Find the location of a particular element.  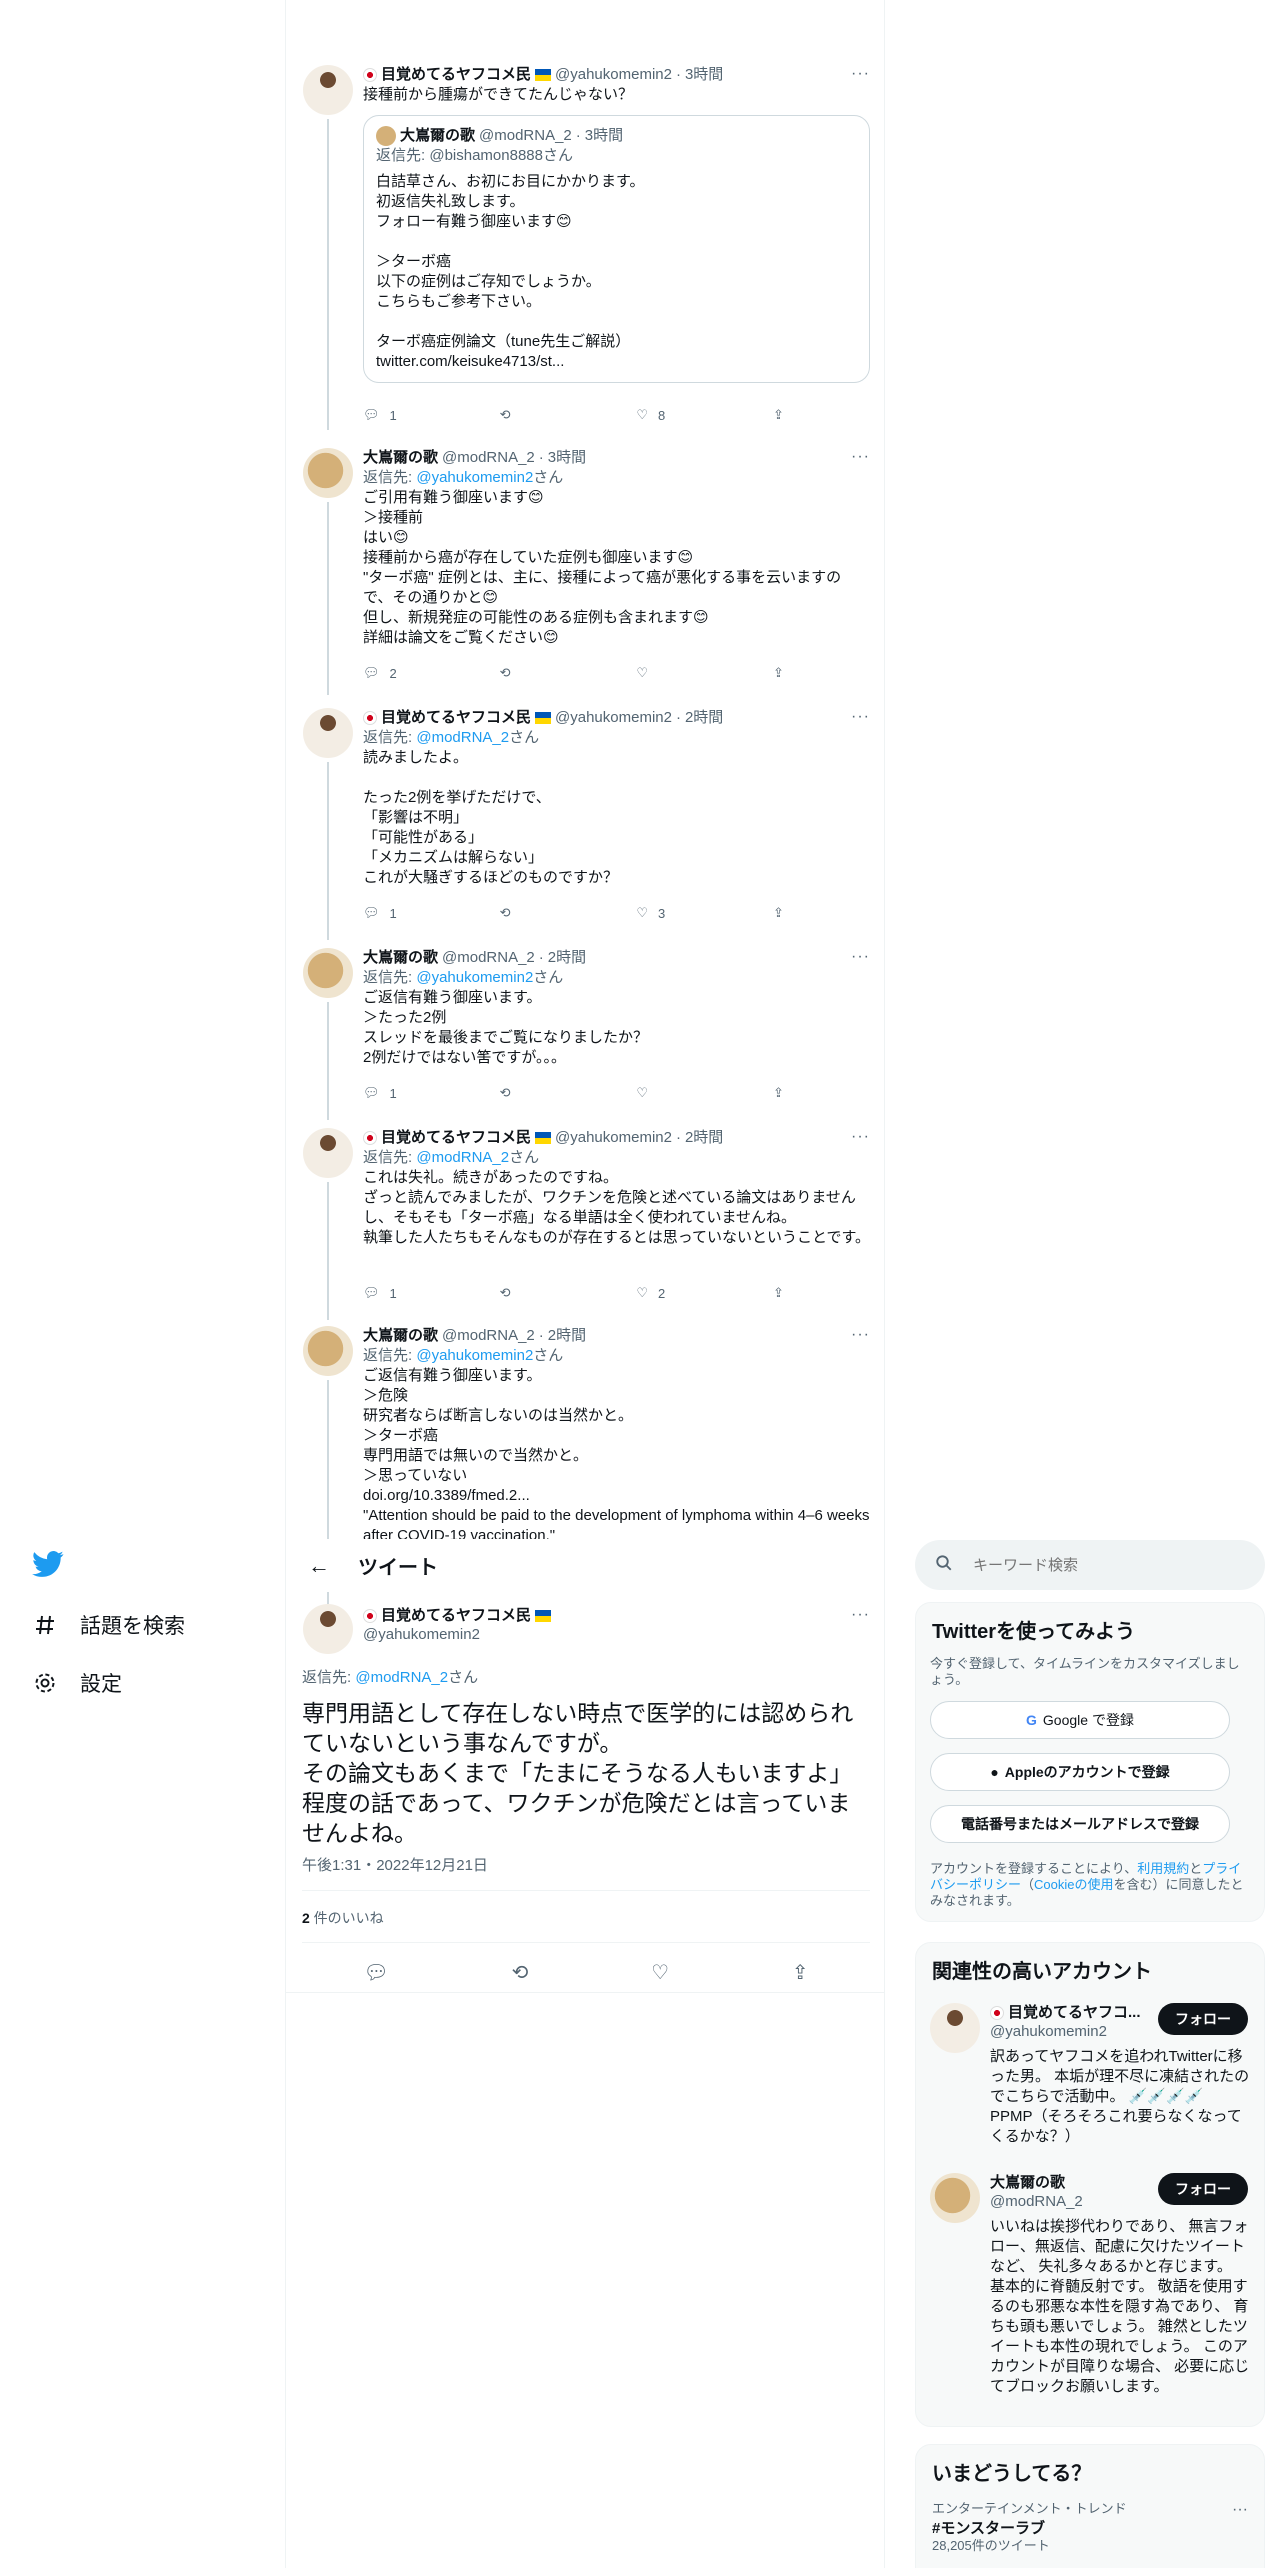

reply-icon: 💬︎ is located at coordinates (375, 1972).